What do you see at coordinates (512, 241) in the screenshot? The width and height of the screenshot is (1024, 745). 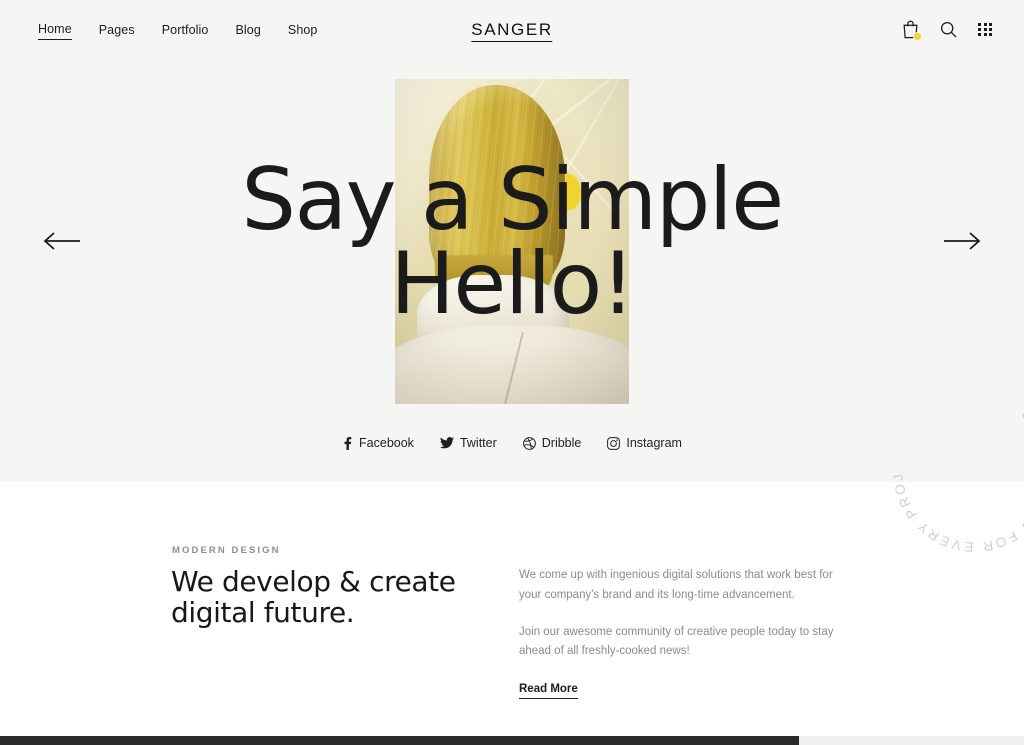 I see `hero-image` at bounding box center [512, 241].